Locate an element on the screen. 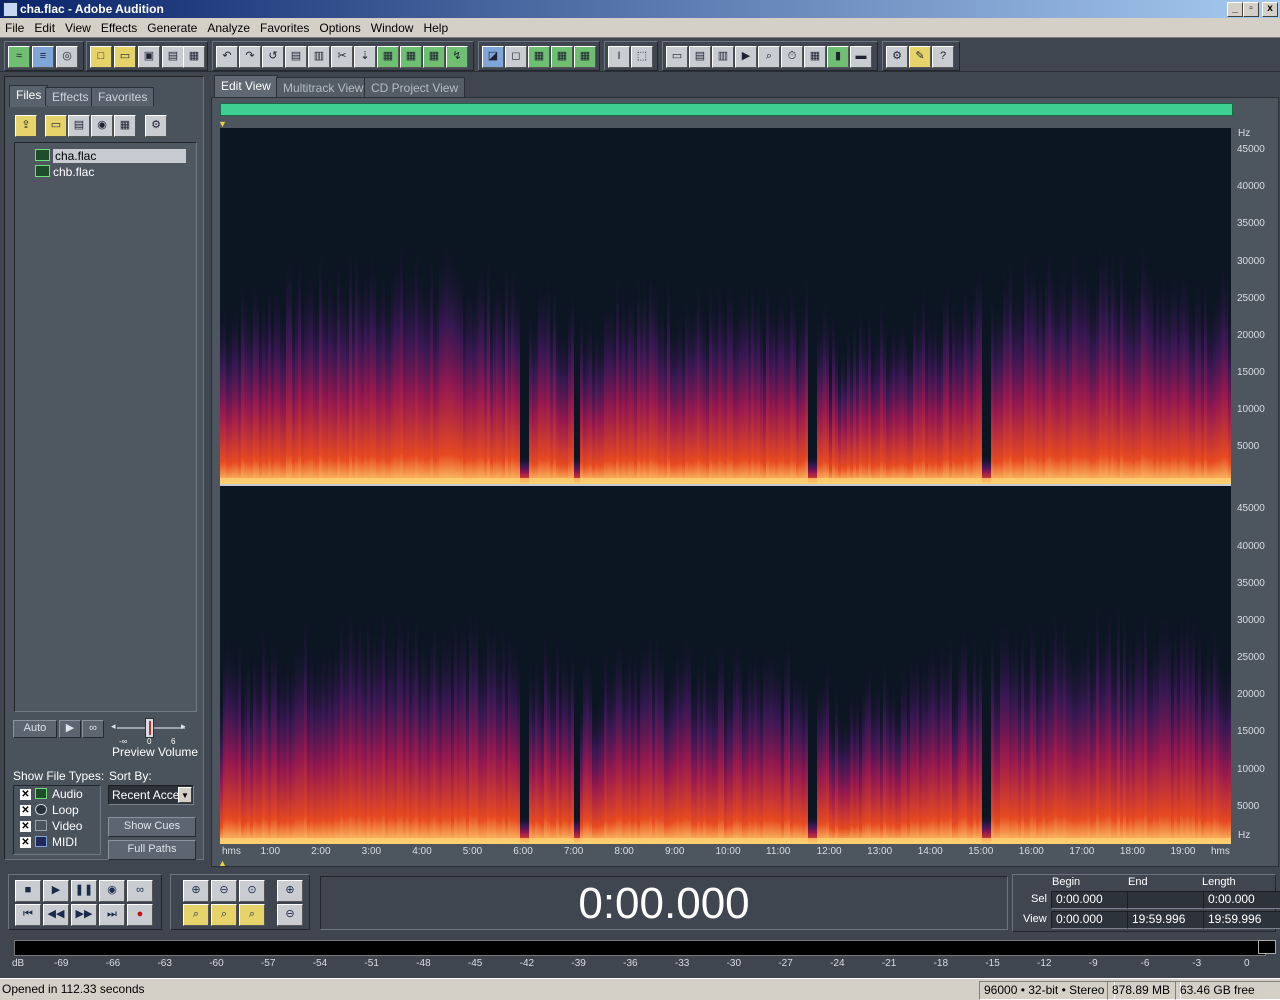 The image size is (1280, 1000). slider-right-arrow-icon: ▸ is located at coordinates (183, 726).